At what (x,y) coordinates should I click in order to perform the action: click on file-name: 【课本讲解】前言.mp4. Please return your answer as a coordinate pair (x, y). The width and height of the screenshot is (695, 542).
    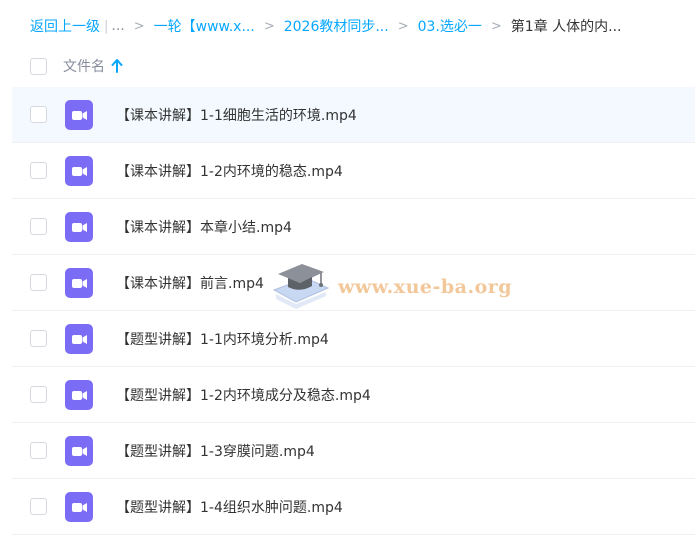
    Looking at the image, I should click on (190, 283).